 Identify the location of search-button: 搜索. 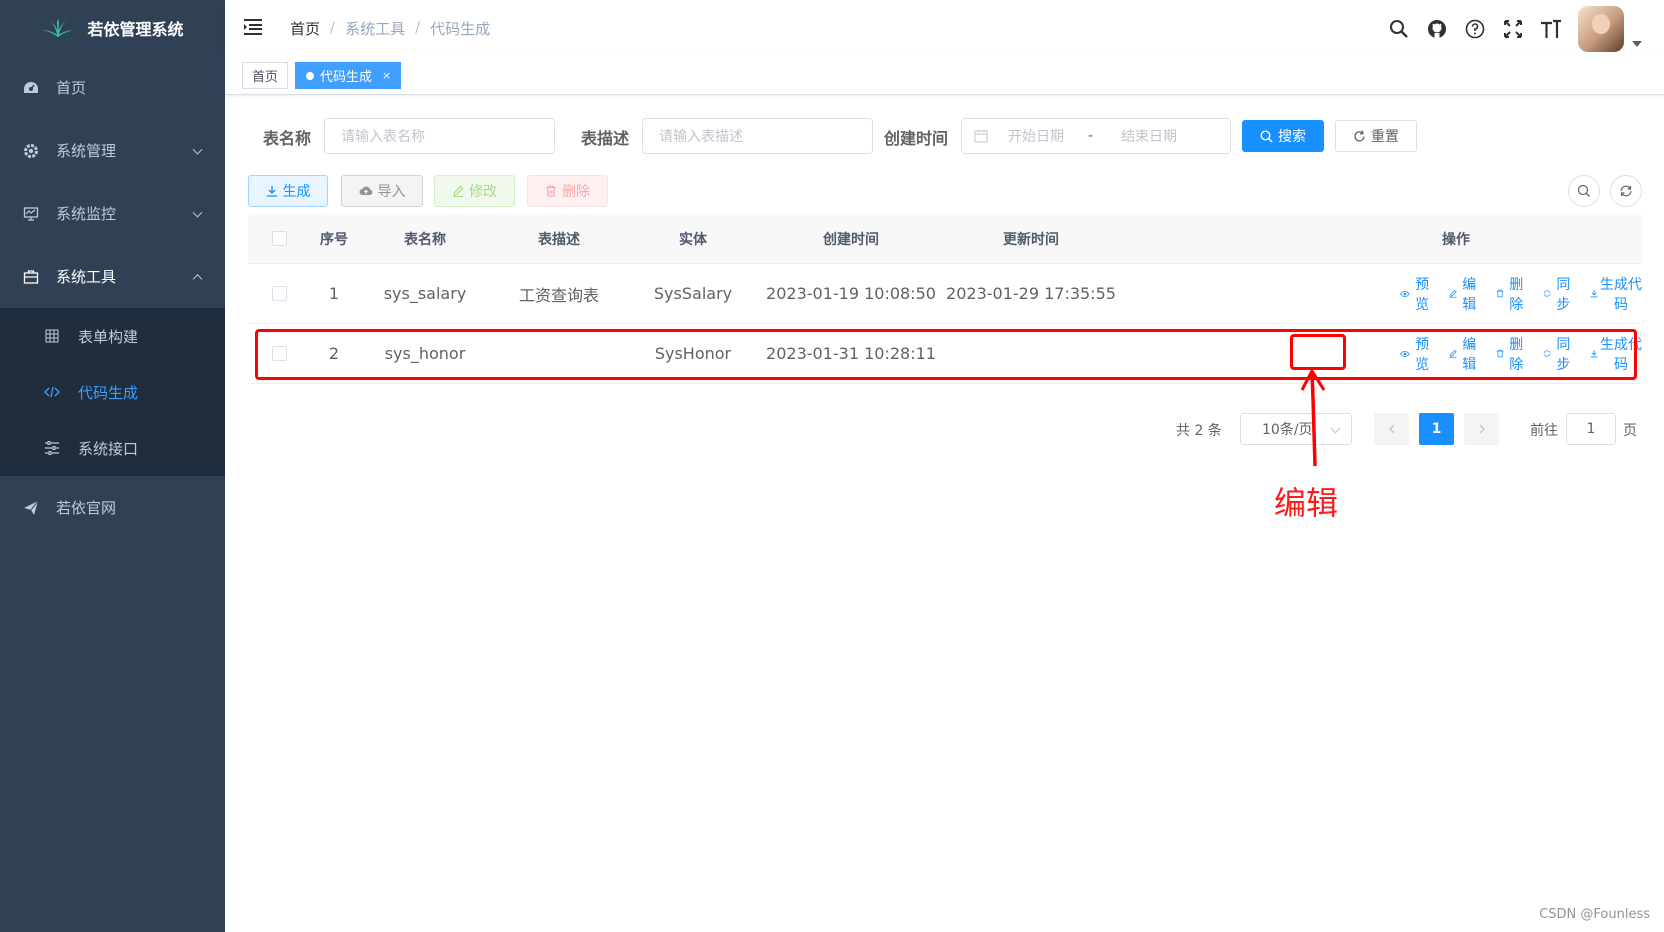
(1283, 136).